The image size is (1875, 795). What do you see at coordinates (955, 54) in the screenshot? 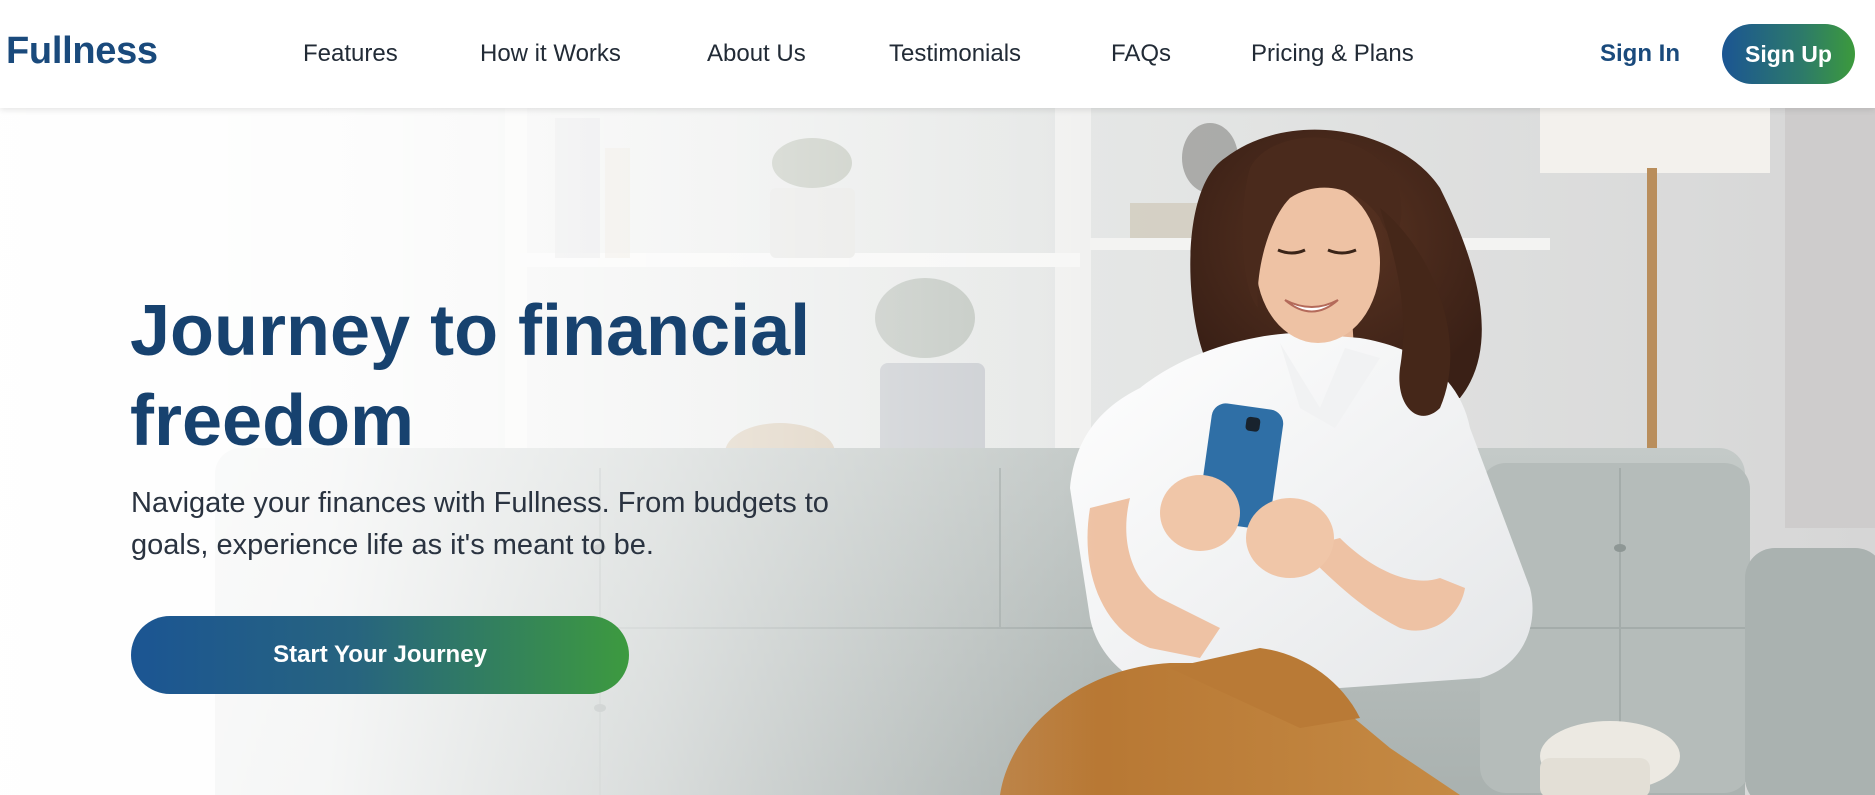
I see `nav-link-testimonials: Testimonials` at bounding box center [955, 54].